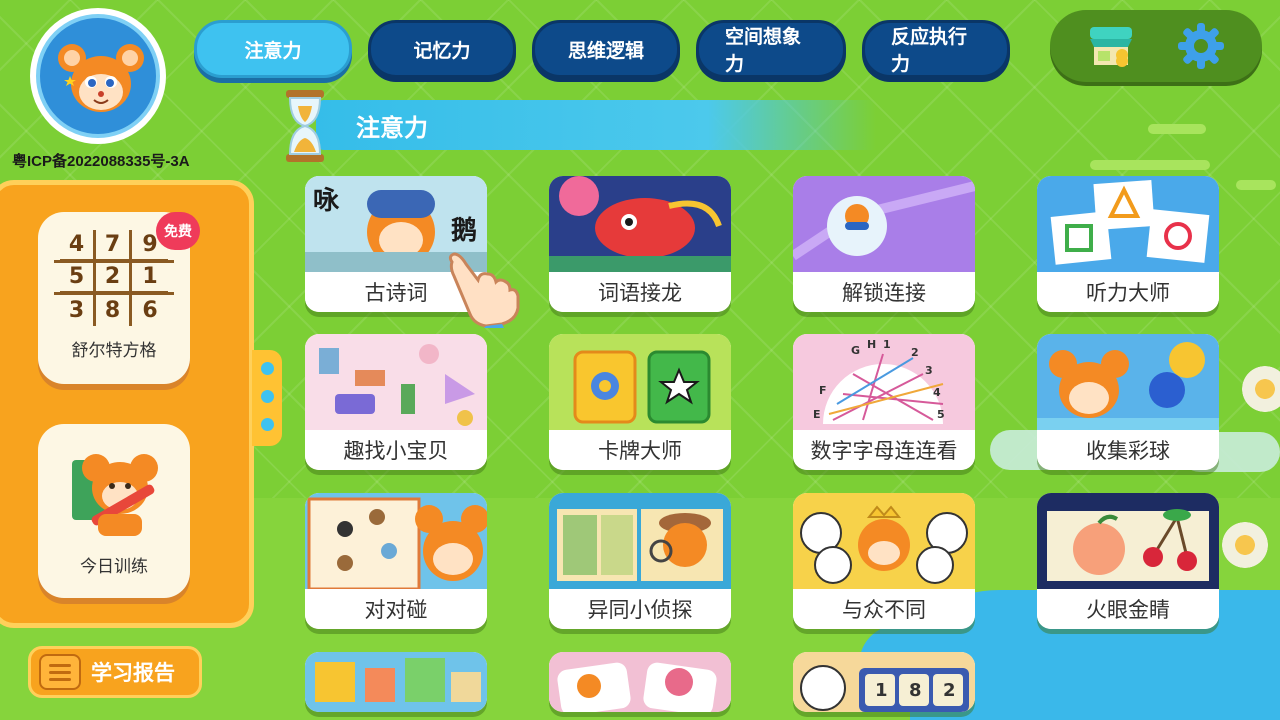 The image size is (1280, 720). Describe the element at coordinates (78, 310) in the screenshot. I see `grid-cell: 3` at that location.